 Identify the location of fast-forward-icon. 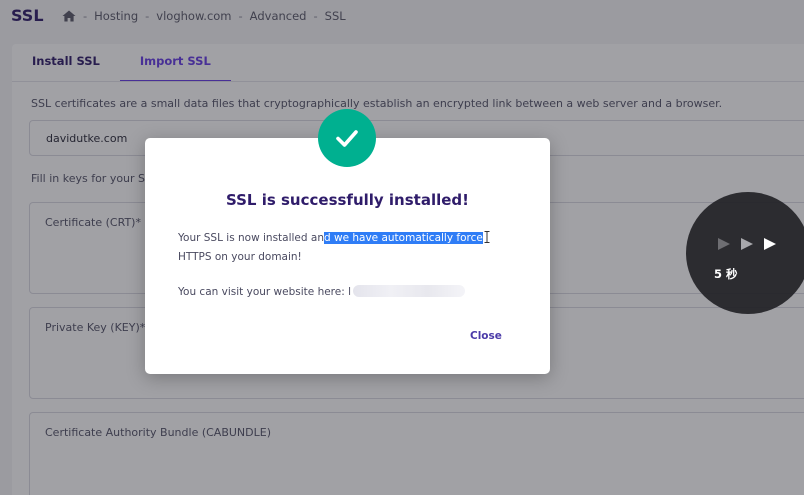
(751, 244).